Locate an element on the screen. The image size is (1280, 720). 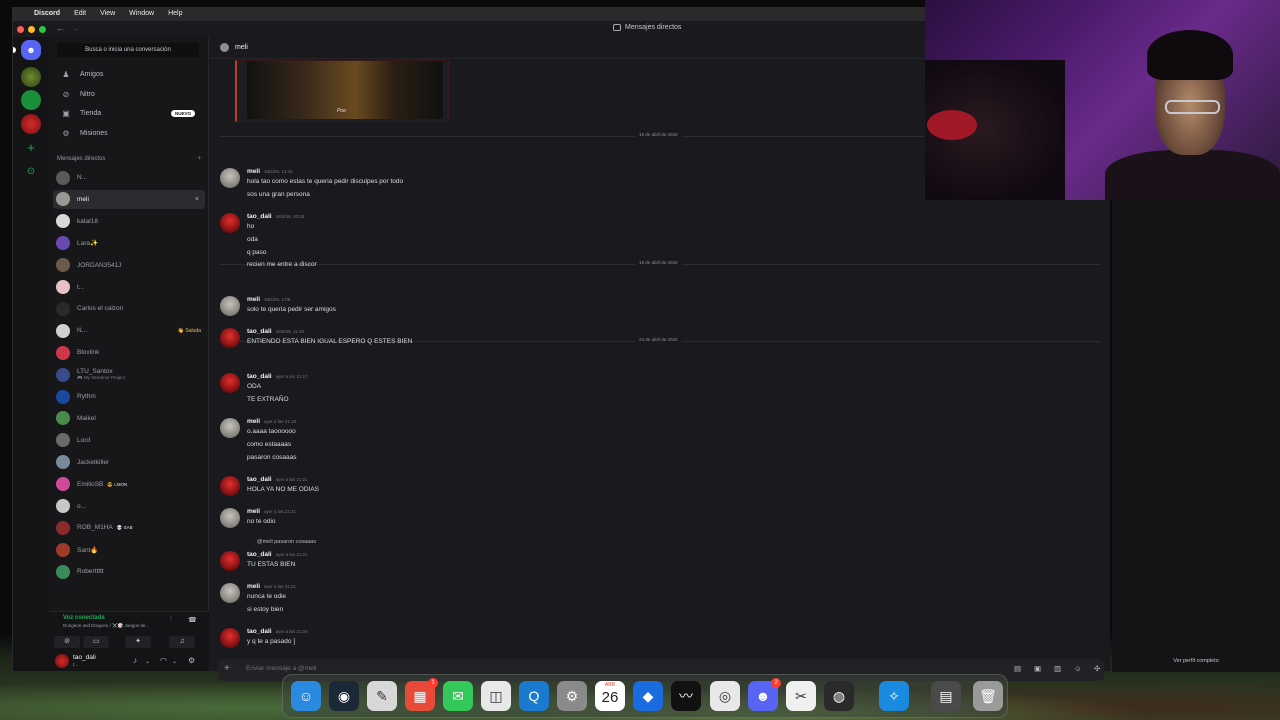
voice-status: Voz conectada is located at coordinates (84, 618).